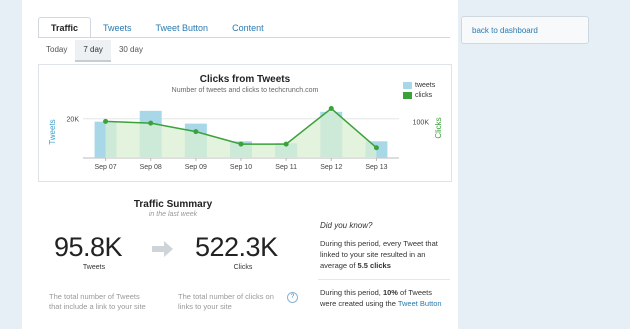 Image resolution: width=630 pixels, height=329 pixels. What do you see at coordinates (117, 28) in the screenshot?
I see `tab-tweets: Tweets` at bounding box center [117, 28].